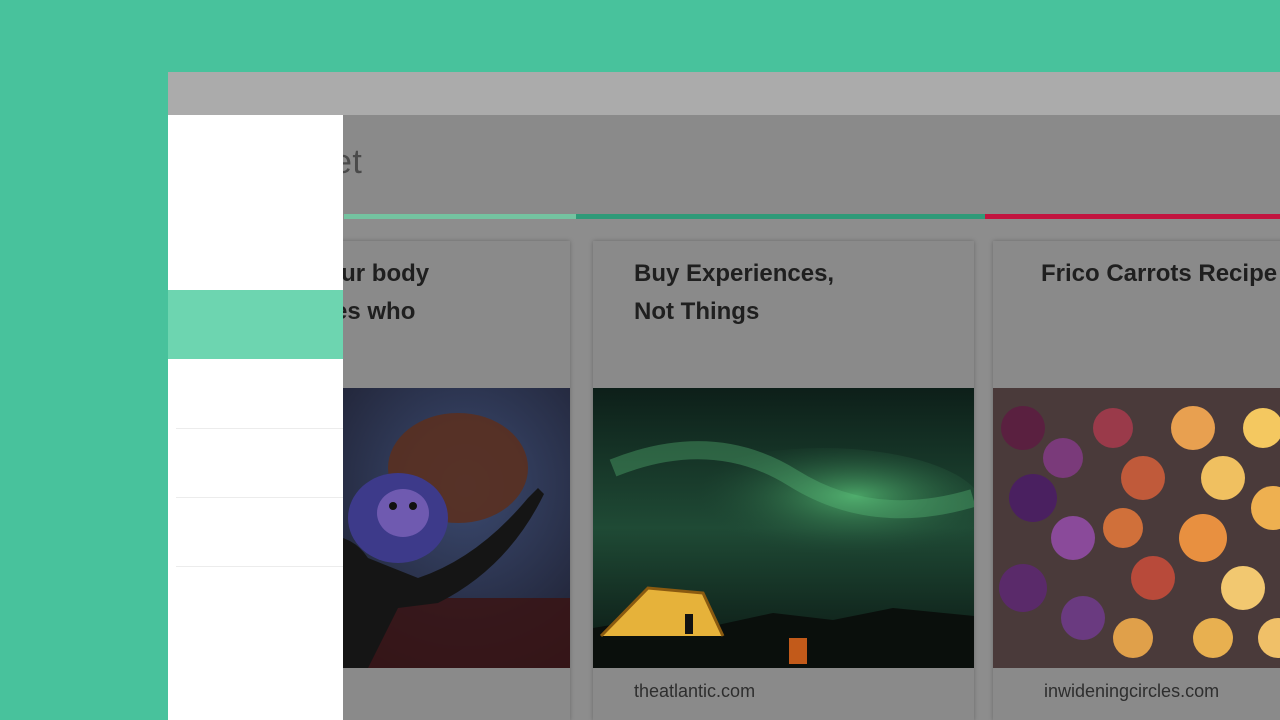  What do you see at coordinates (695, 691) in the screenshot?
I see `article-source: theatlantic.com` at bounding box center [695, 691].